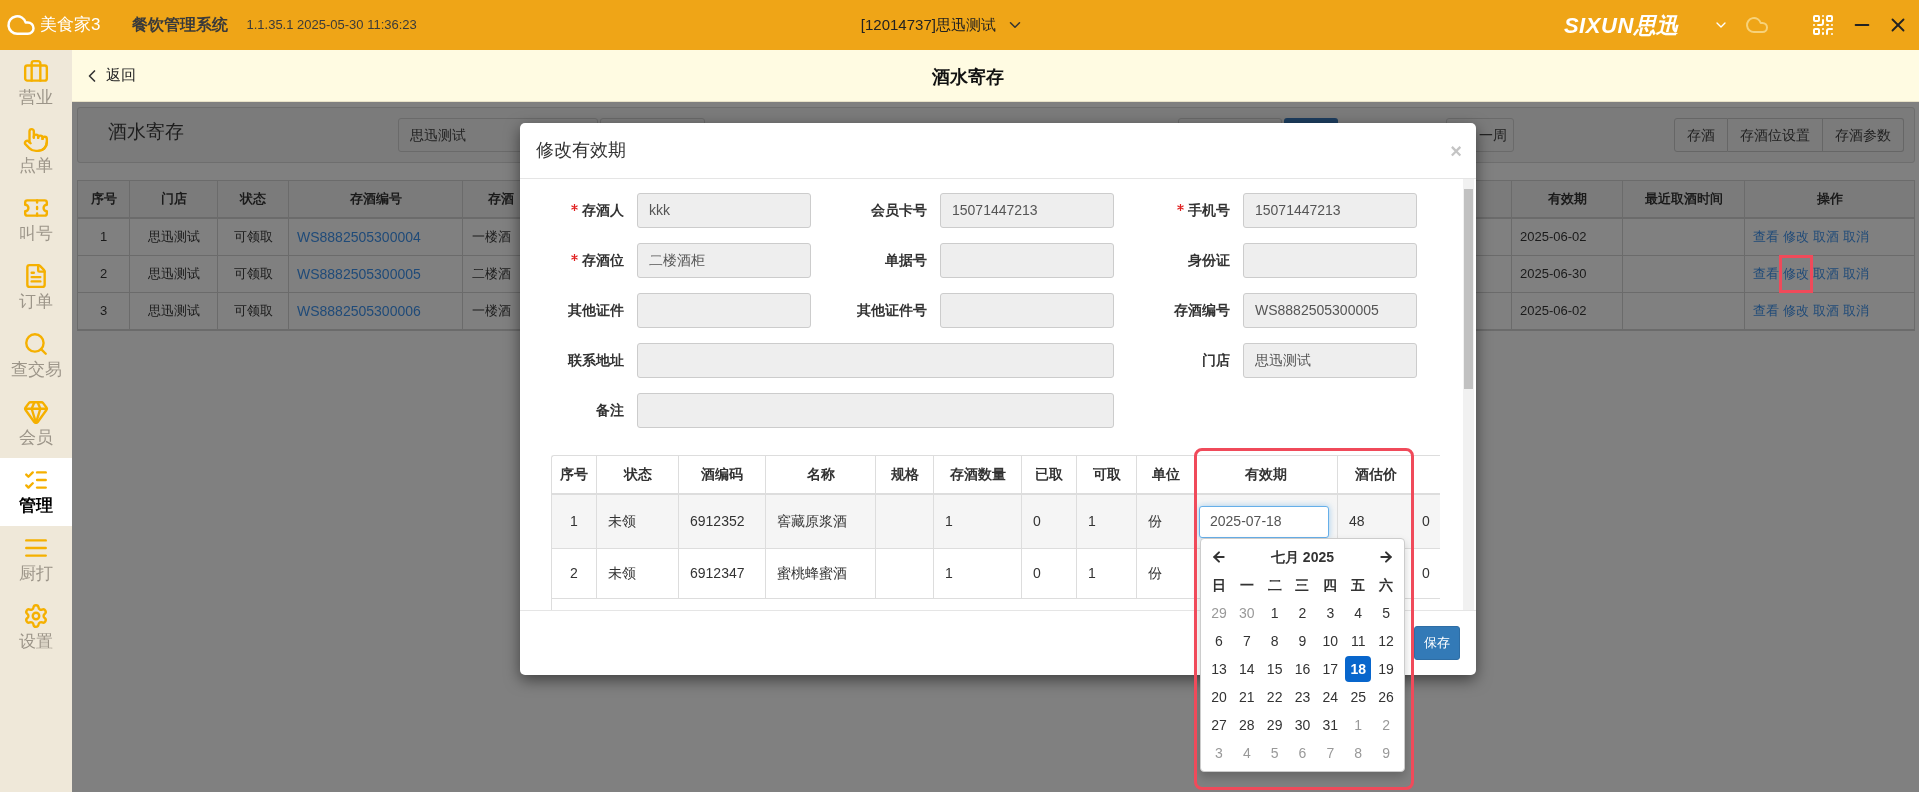 The image size is (1919, 792). Describe the element at coordinates (724, 260) in the screenshot. I see `input-field: 二楼酒柜` at that location.